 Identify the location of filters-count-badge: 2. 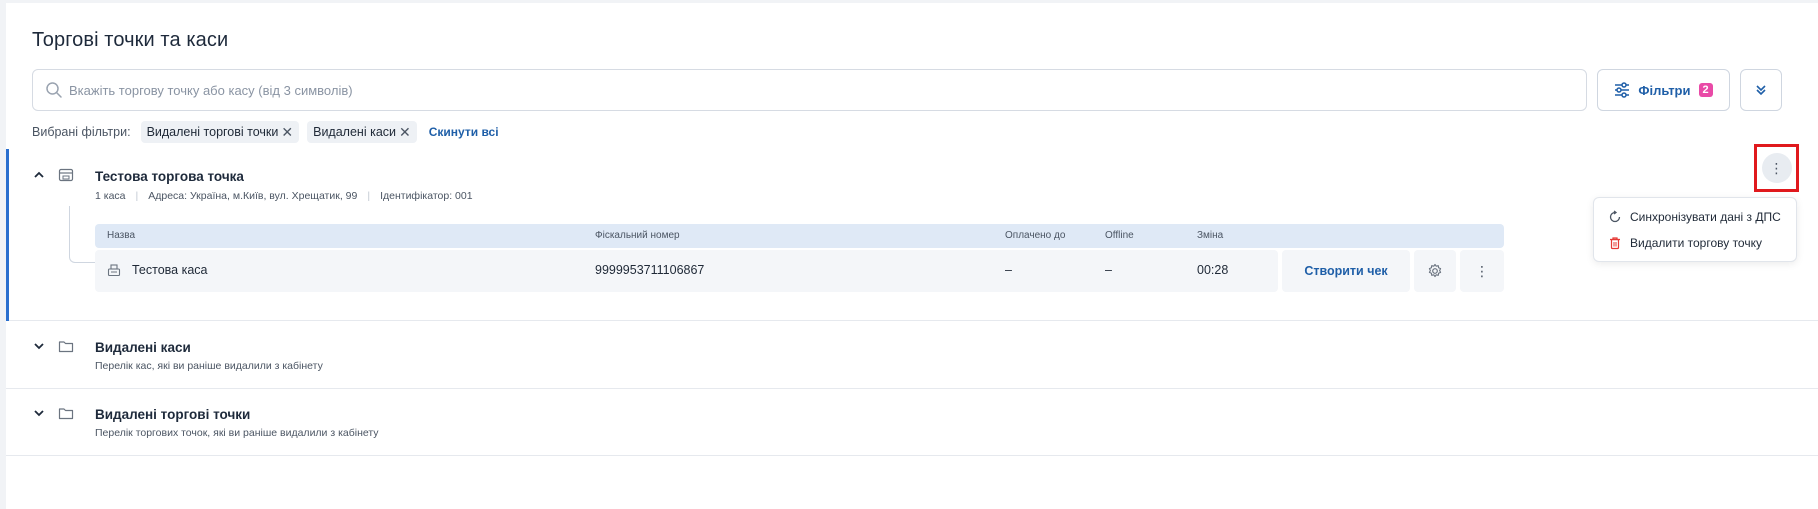
(1705, 90).